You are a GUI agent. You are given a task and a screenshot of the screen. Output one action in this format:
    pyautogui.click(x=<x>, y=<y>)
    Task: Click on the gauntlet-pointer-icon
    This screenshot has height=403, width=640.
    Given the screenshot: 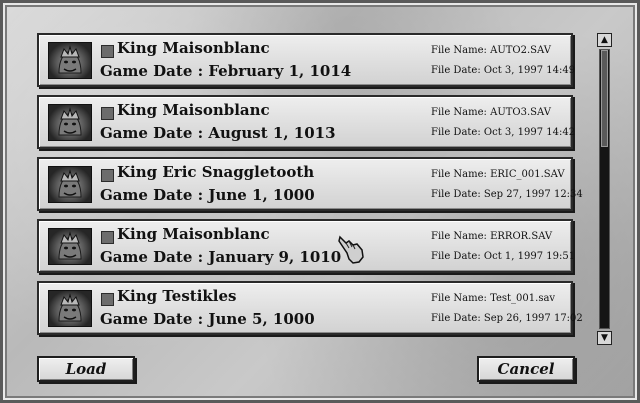 What is the action you would take?
    pyautogui.click(x=351, y=249)
    